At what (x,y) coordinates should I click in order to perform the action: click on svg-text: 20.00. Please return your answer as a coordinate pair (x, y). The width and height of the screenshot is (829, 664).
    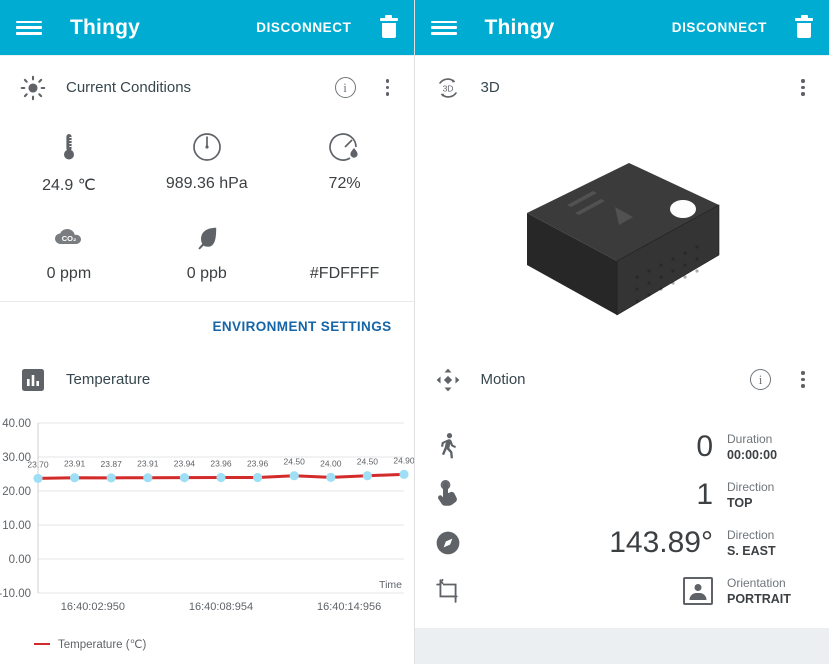
    Looking at the image, I should click on (16, 492).